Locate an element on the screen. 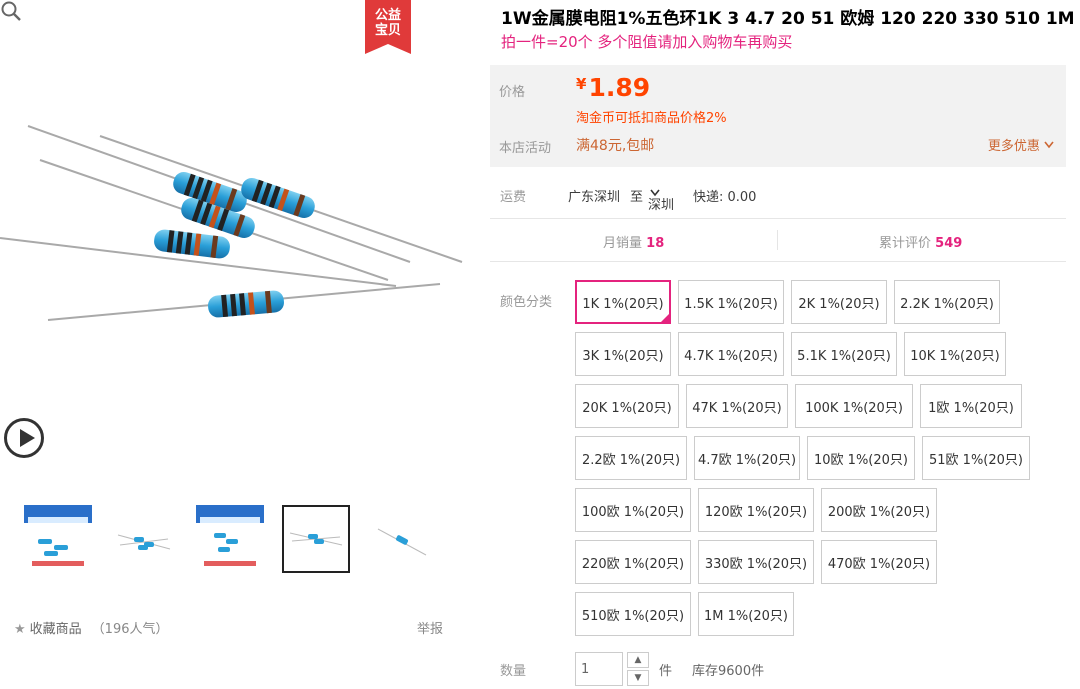 This screenshot has height=689, width=1080. sku-option: 1M 1%(20只) is located at coordinates (746, 614).